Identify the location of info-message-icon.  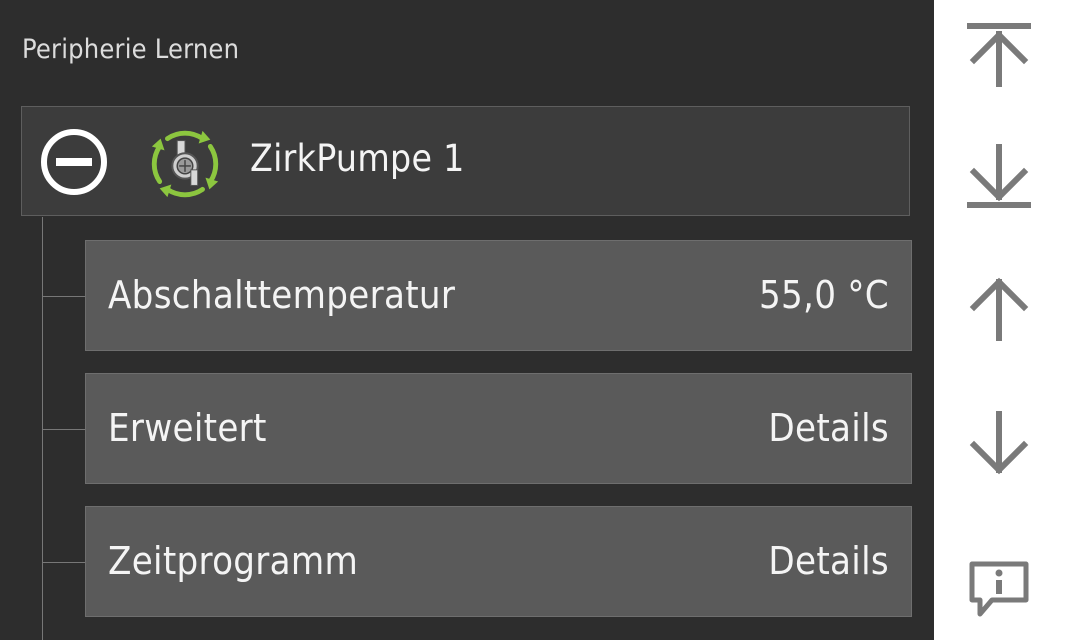
(999, 587).